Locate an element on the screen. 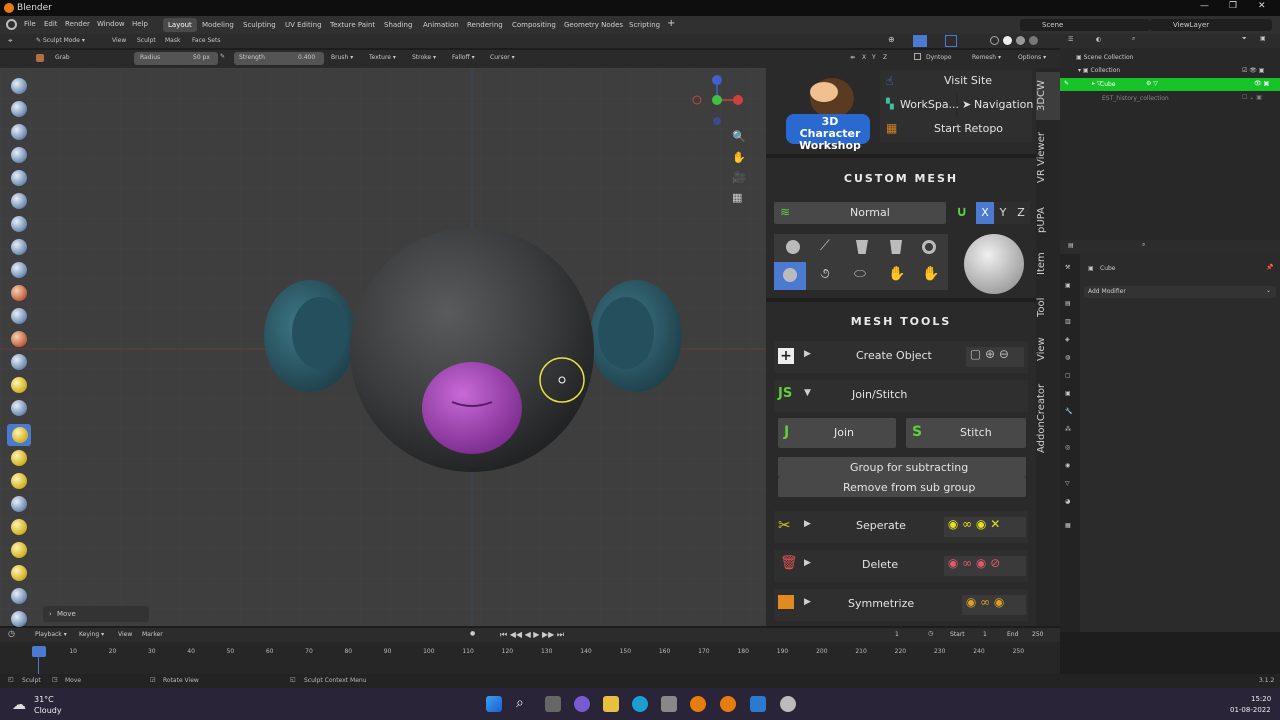 The height and width of the screenshot is (720, 1280). draw-sharp-brush-icon is located at coordinates (19, 109).